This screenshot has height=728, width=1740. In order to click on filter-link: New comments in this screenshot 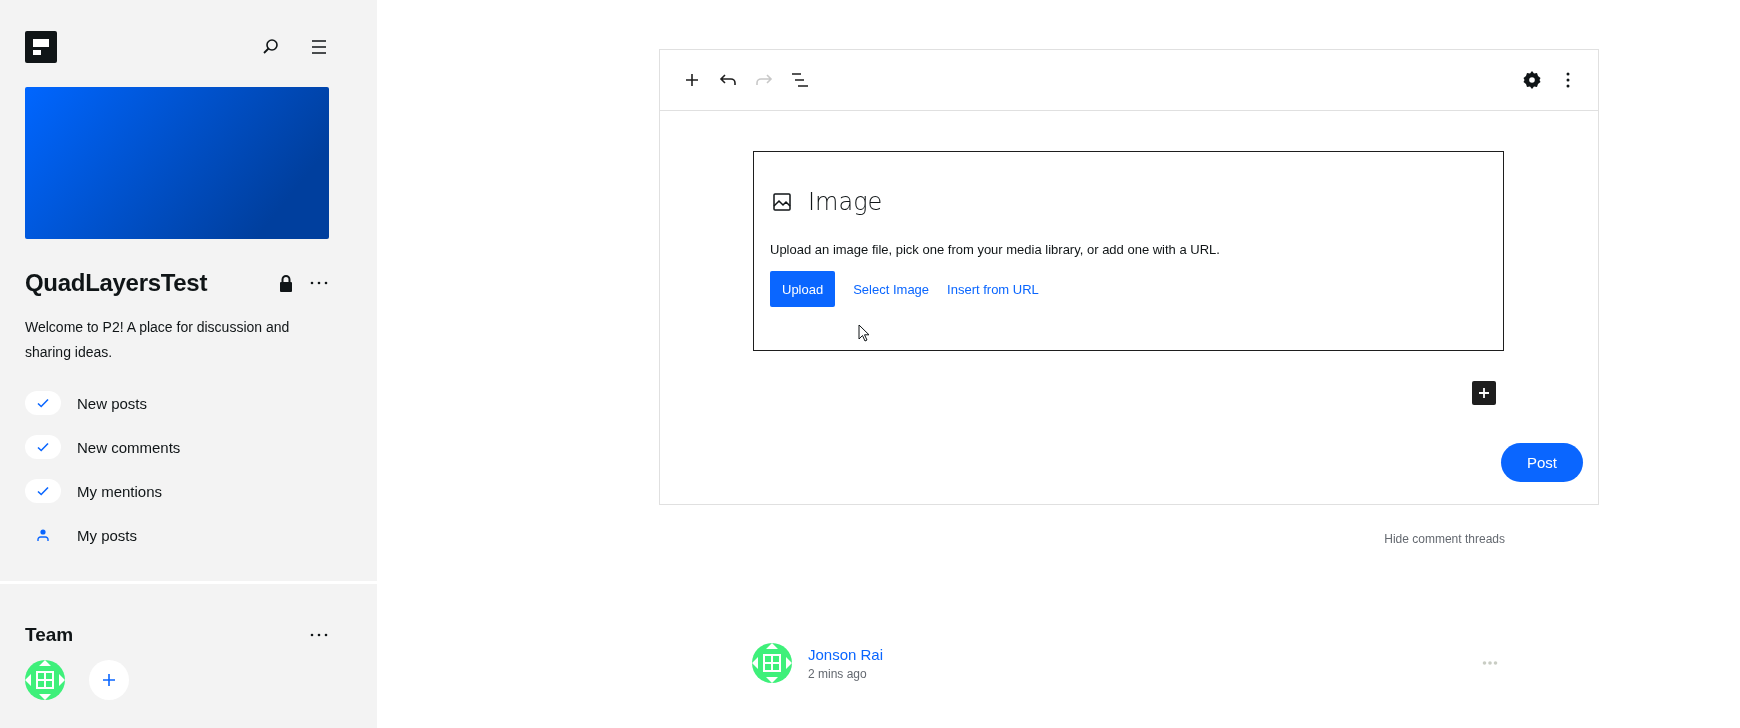, I will do `click(129, 447)`.